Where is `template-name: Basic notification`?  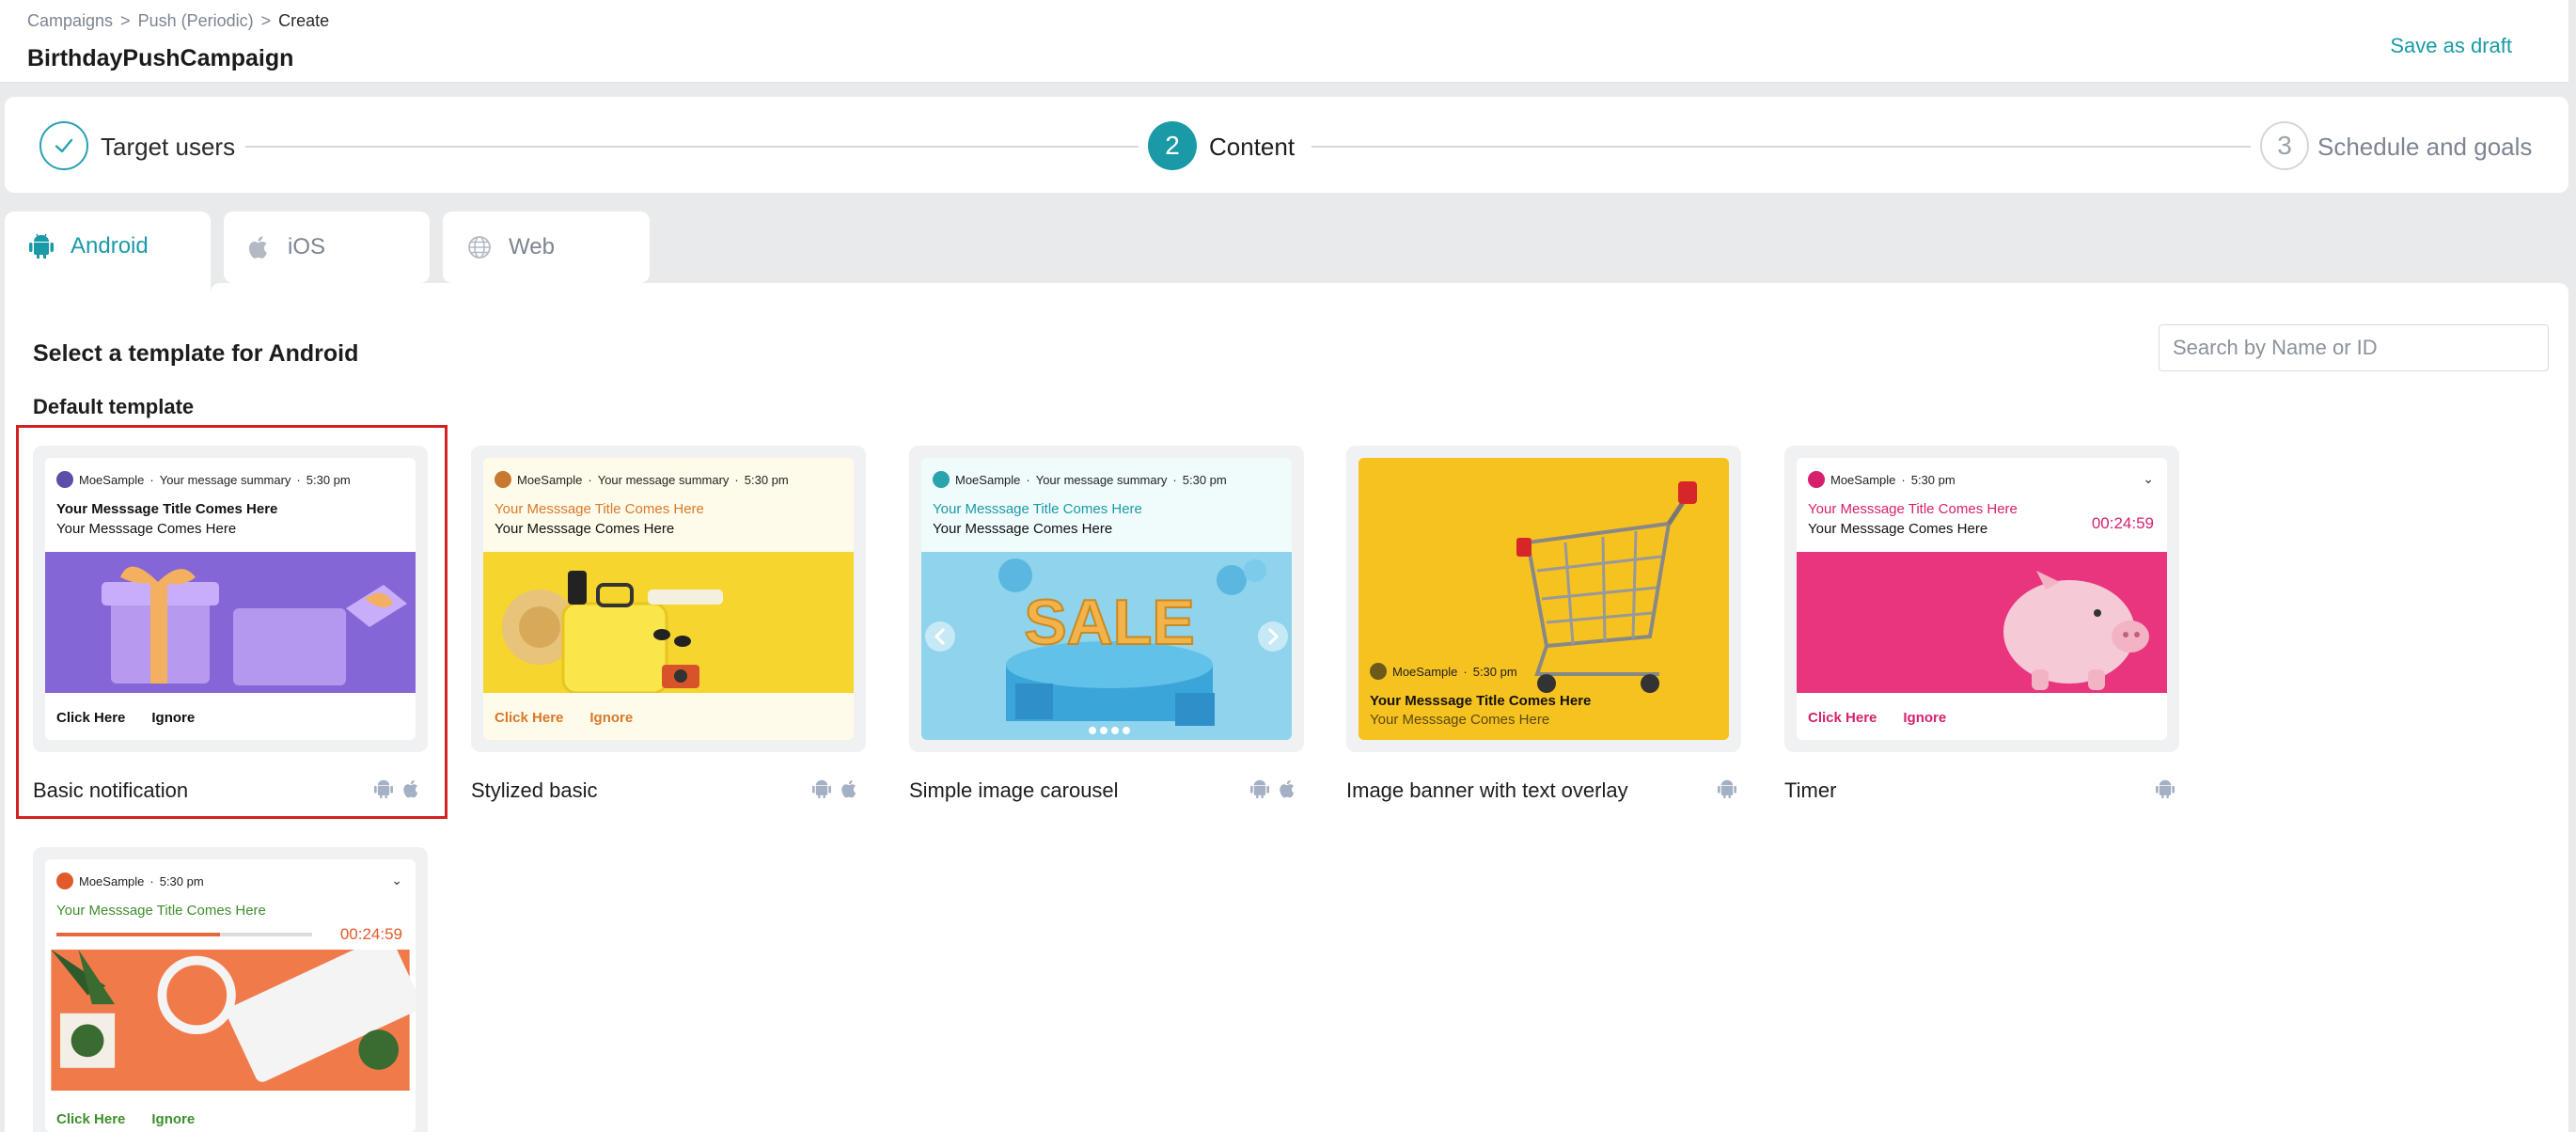
template-name: Basic notification is located at coordinates (111, 790).